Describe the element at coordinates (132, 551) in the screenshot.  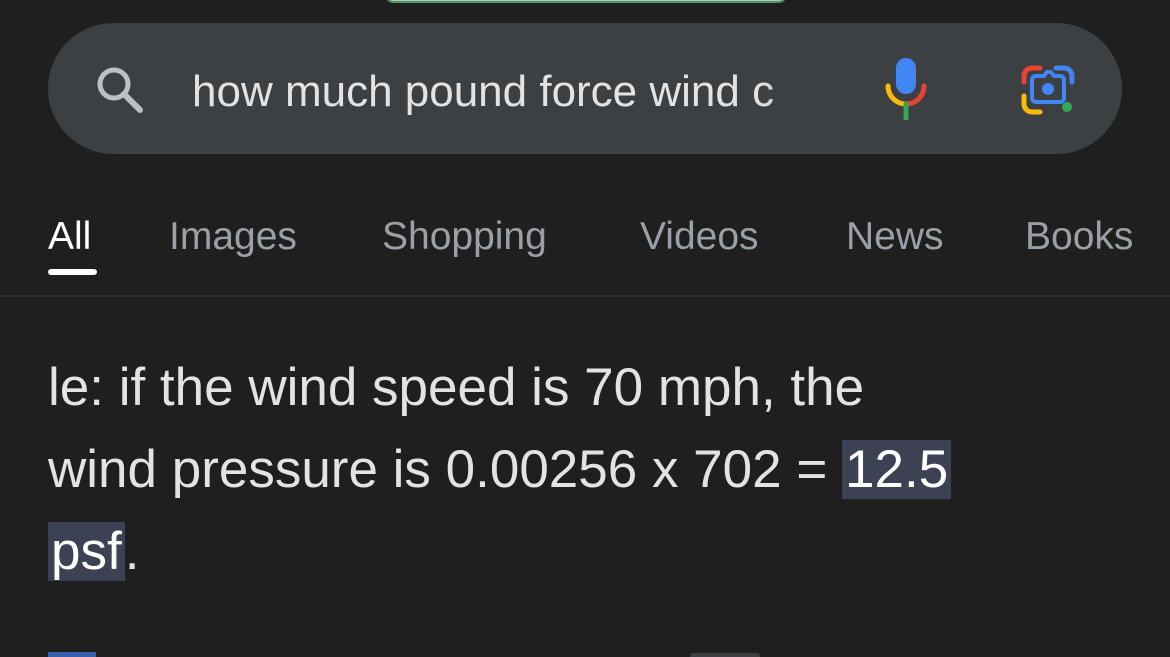
I see `snippet-suffix: .` at that location.